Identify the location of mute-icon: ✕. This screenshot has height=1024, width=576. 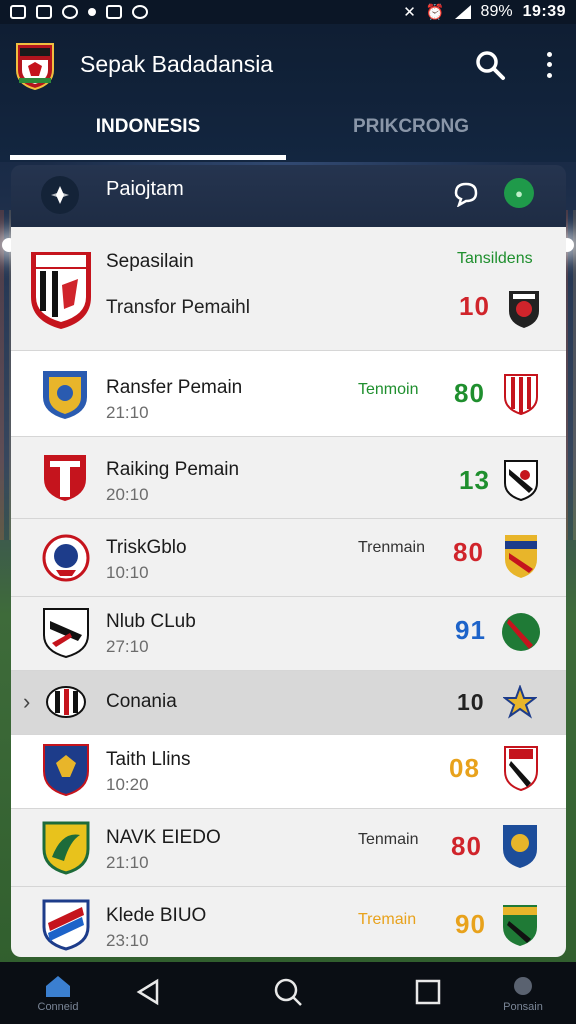
(409, 12).